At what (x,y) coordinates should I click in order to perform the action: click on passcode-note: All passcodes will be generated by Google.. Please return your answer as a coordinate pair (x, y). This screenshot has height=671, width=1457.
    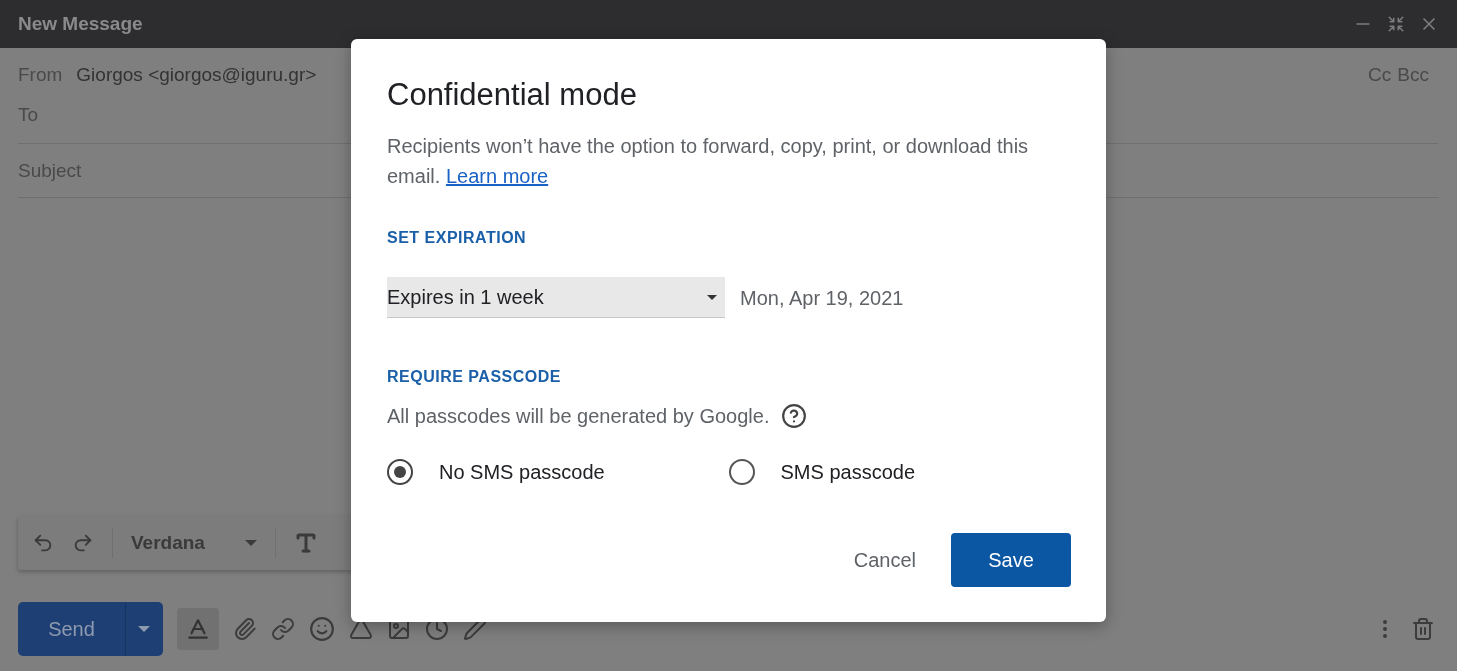
    Looking at the image, I should click on (578, 416).